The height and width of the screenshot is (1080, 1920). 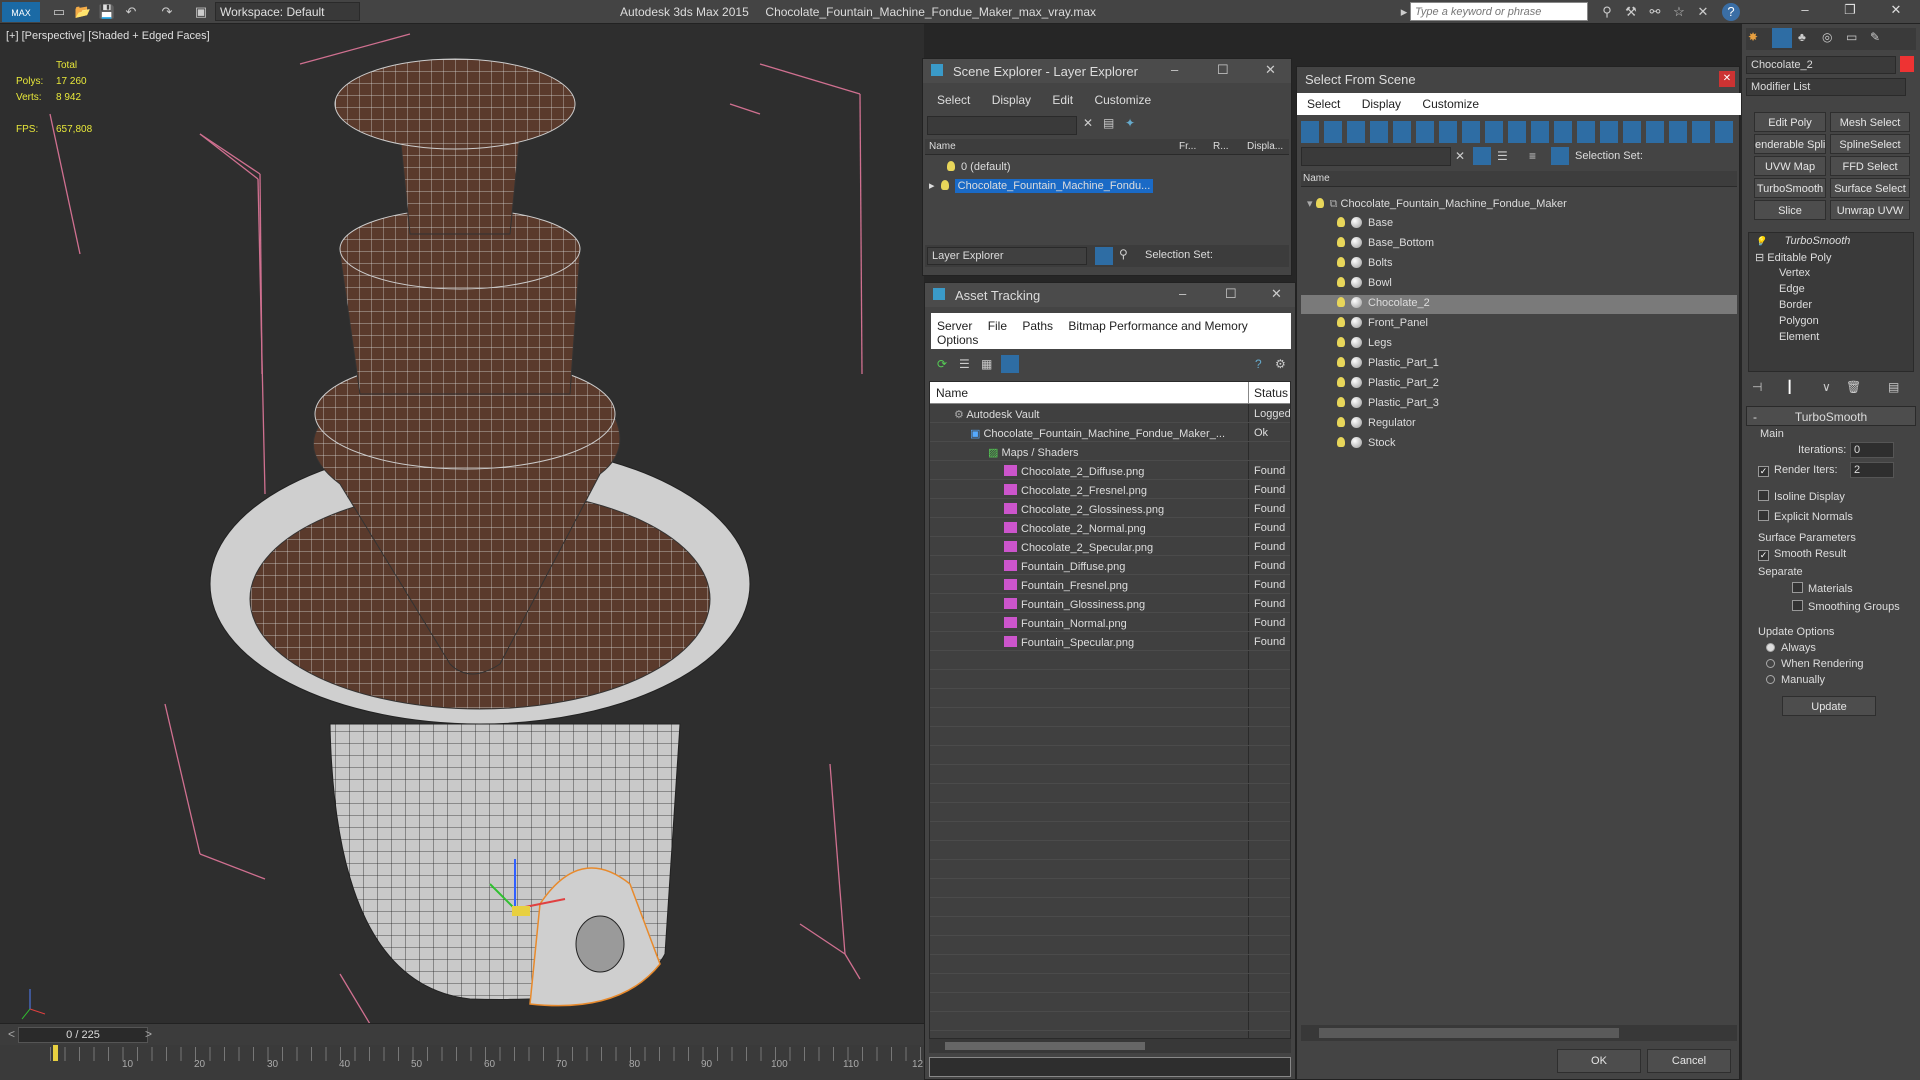 I want to click on scene-object-row: Legs, so click(x=1364, y=343).